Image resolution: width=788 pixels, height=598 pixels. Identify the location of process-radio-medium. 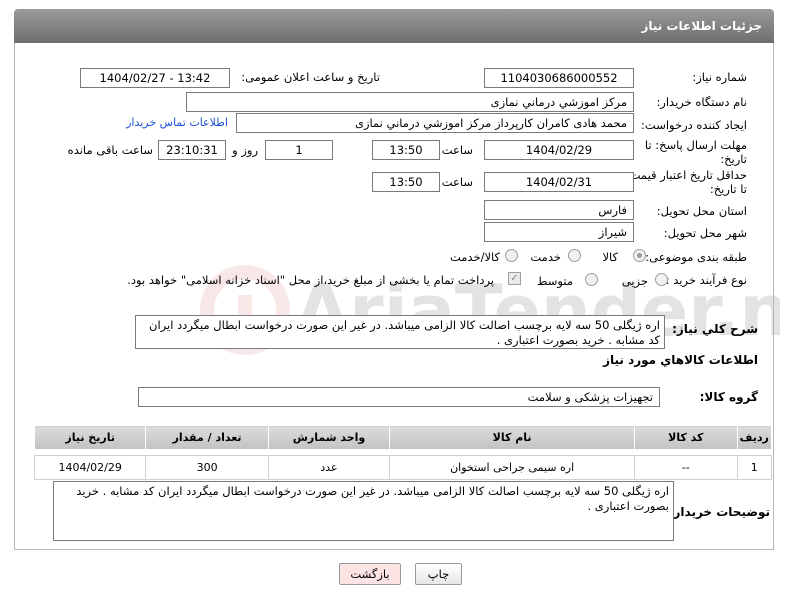
(591, 279).